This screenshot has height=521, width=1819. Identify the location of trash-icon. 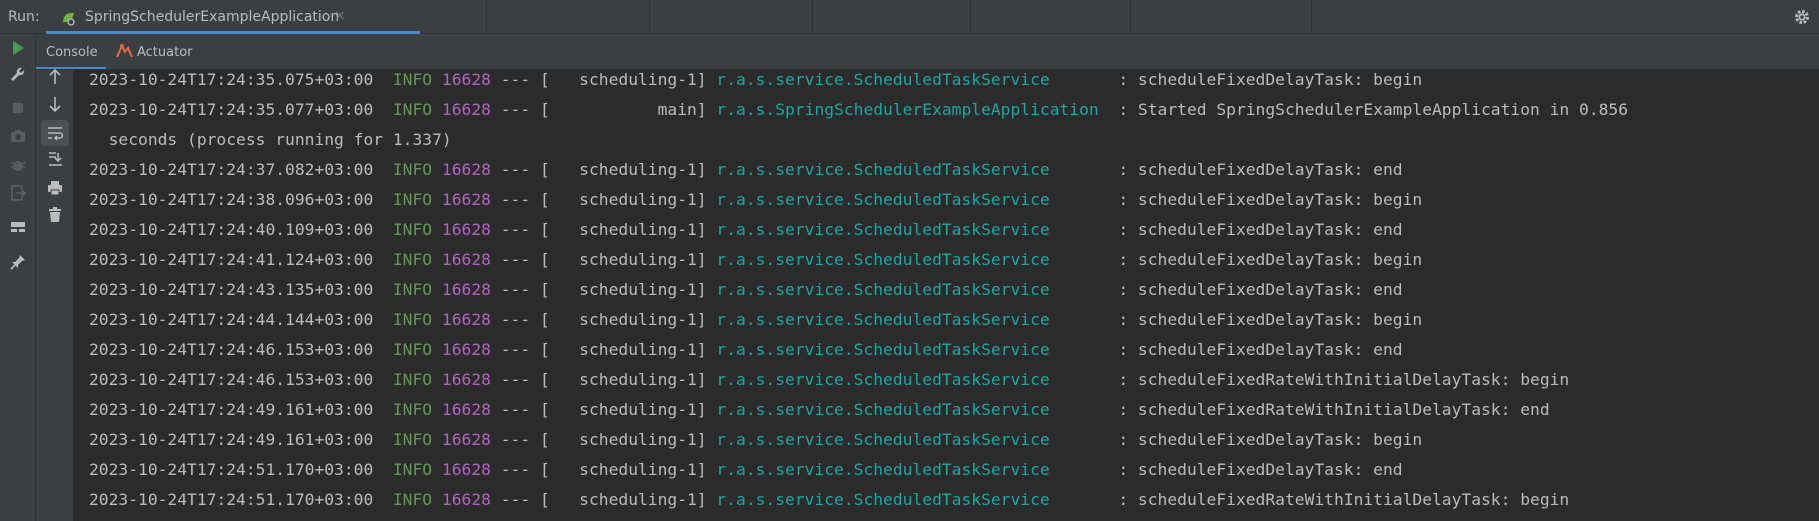
(55, 215).